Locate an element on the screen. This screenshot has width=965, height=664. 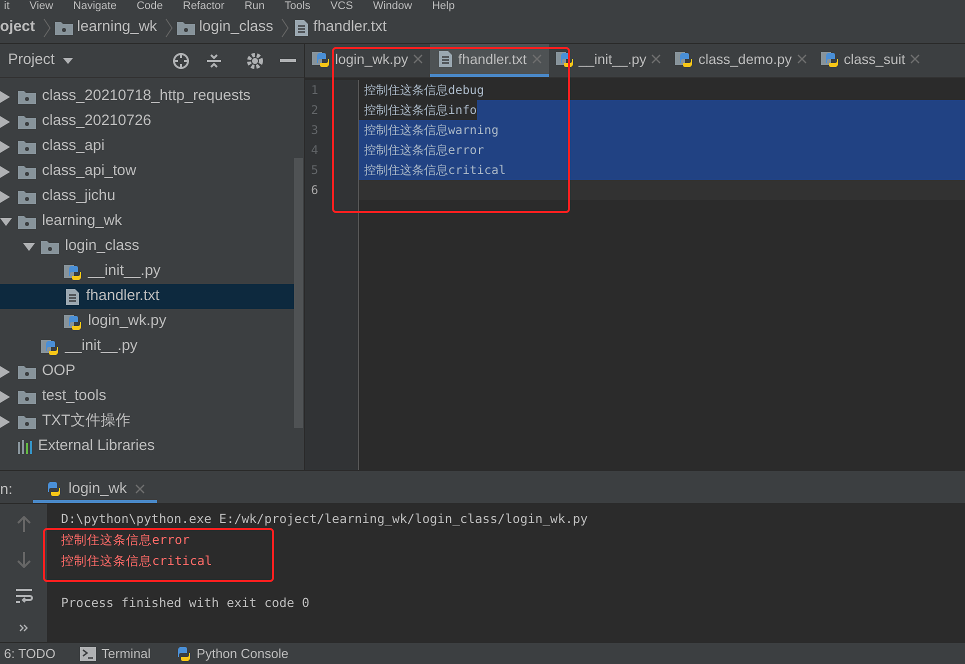
tree-item: login_wk.py is located at coordinates (147, 321).